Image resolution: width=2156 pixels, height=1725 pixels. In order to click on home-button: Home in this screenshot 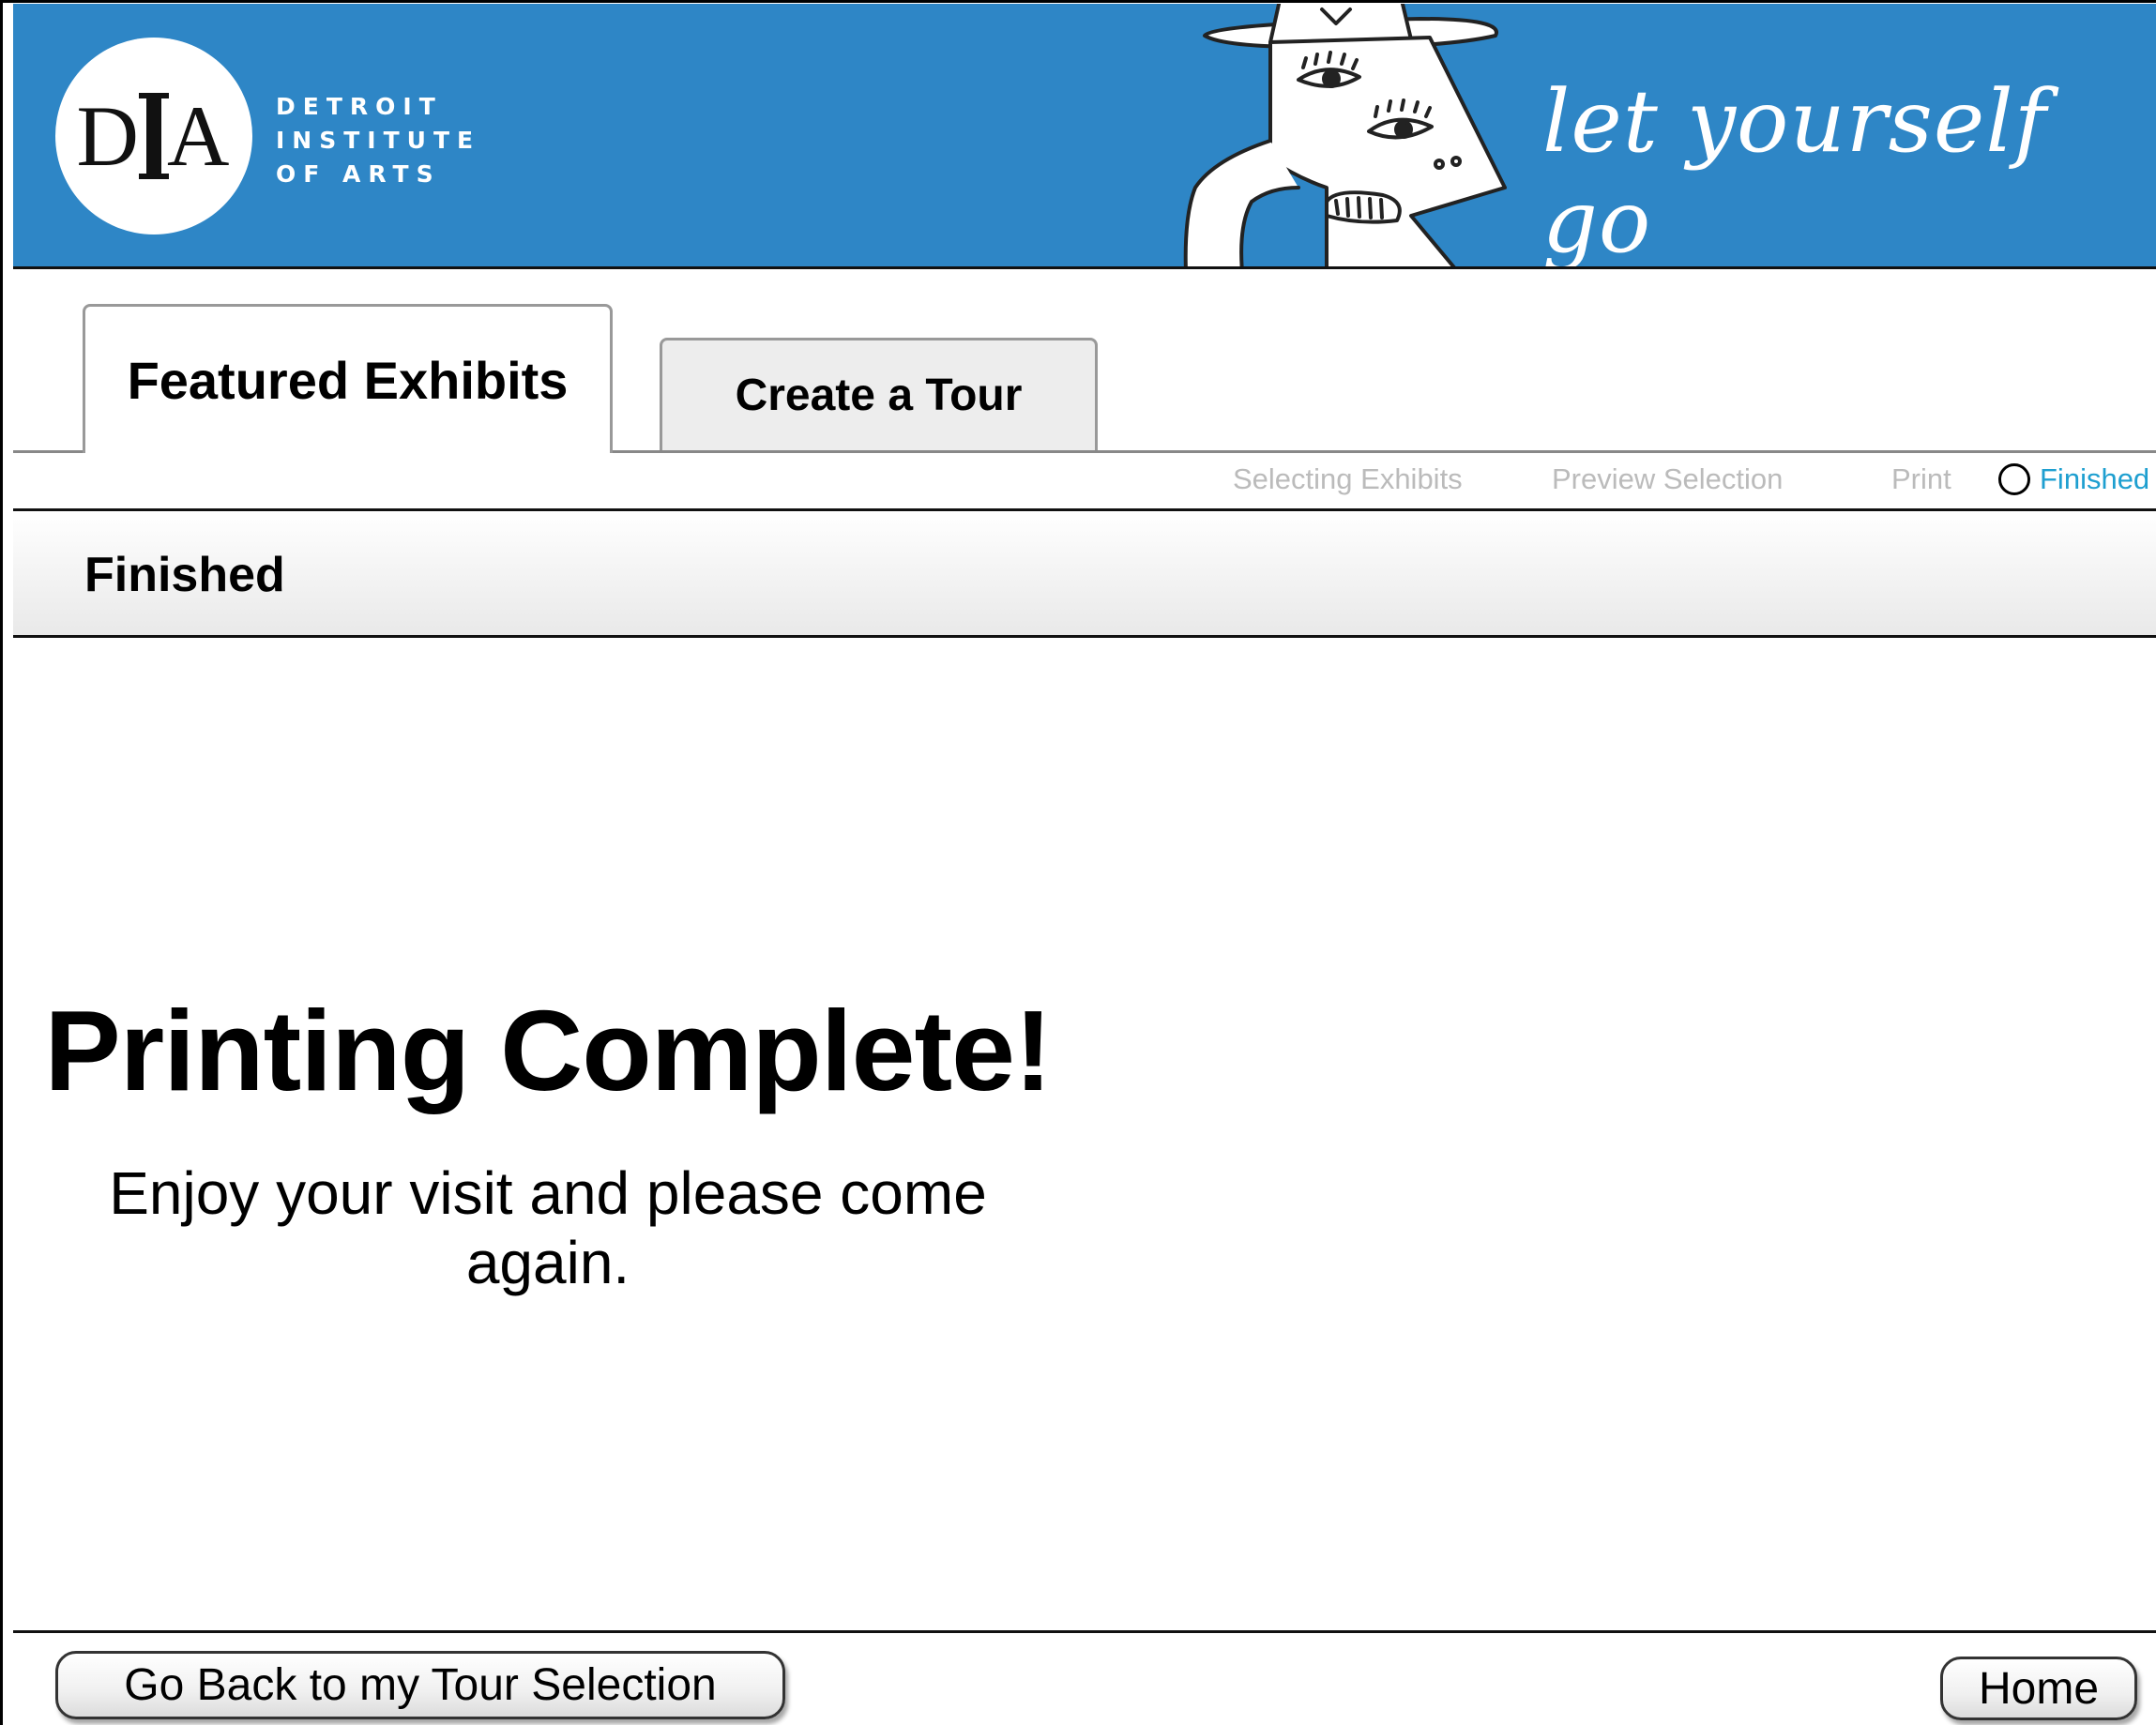, I will do `click(2038, 1689)`.